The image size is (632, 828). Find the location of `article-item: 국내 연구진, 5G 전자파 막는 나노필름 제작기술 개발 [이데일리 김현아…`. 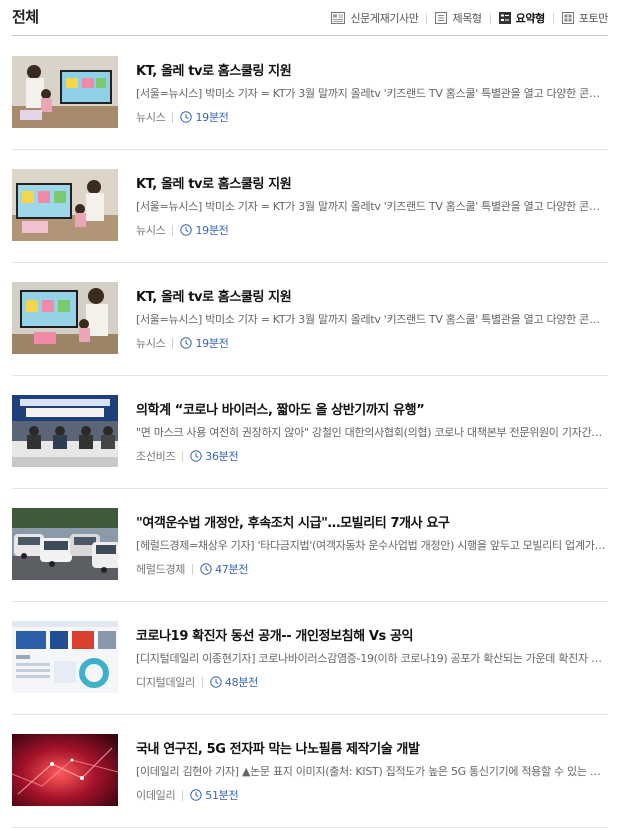

article-item: 국내 연구진, 5G 전자파 막는 나노필름 제작기술 개발 [이데일리 김현아… is located at coordinates (310, 771).